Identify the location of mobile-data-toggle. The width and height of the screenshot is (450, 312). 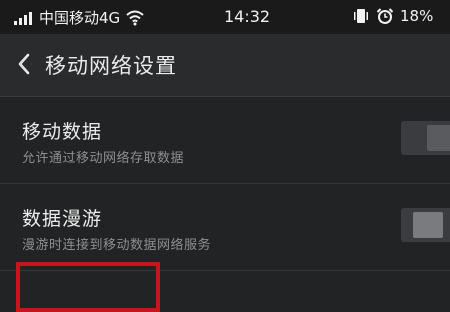
(425, 138).